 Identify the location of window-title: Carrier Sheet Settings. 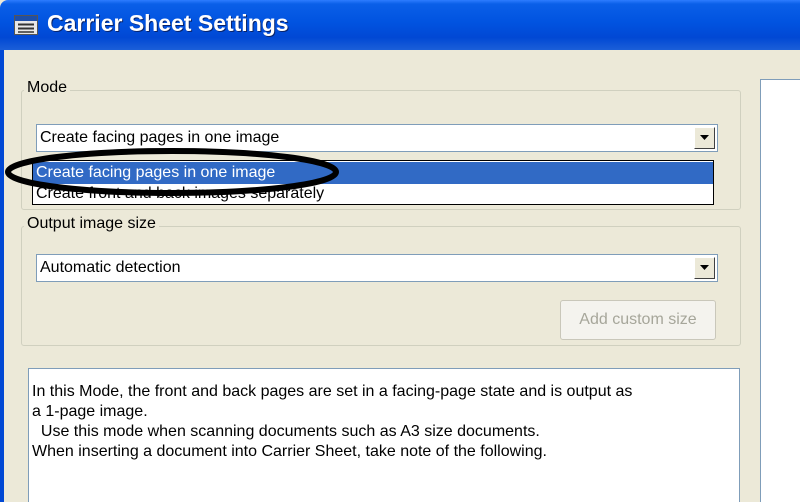
(168, 23).